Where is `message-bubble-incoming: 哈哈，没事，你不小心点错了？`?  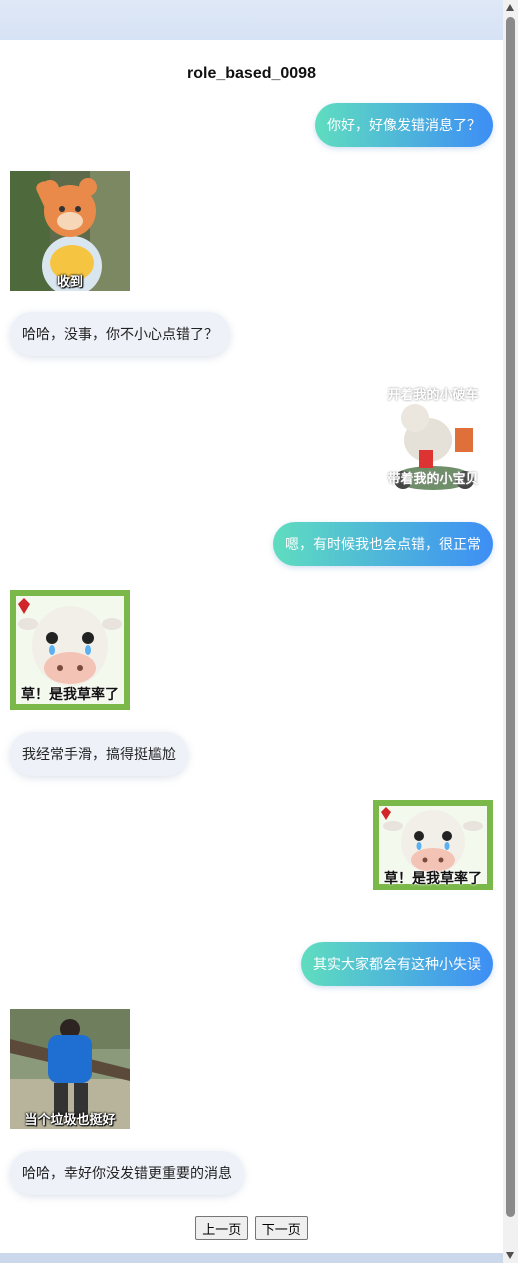 message-bubble-incoming: 哈哈，没事，你不小心点错了？ is located at coordinates (120, 334).